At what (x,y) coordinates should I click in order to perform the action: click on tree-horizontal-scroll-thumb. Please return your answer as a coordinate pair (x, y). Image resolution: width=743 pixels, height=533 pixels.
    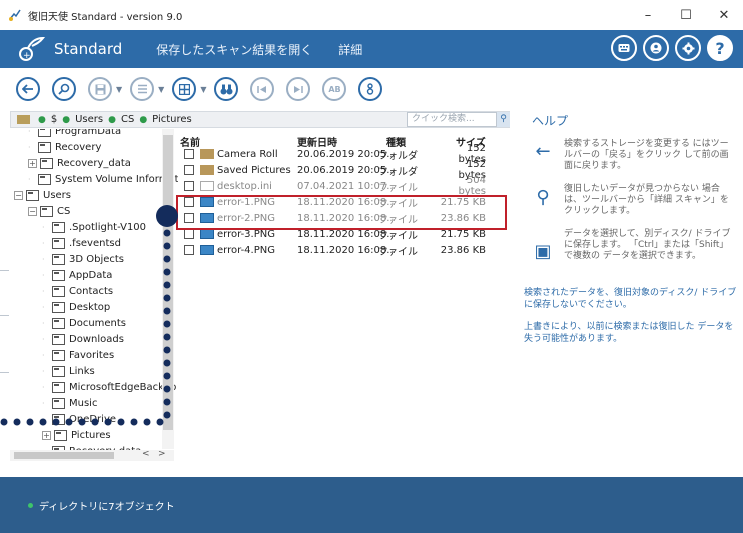
    Looking at the image, I should click on (64, 455).